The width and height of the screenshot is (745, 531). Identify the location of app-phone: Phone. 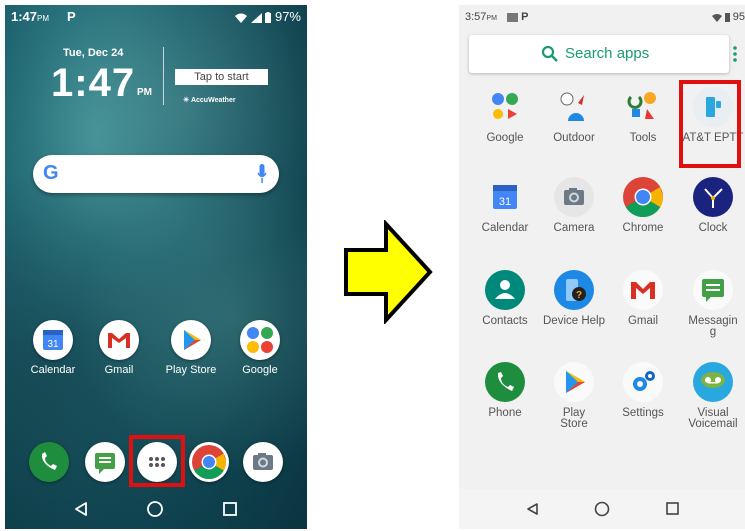
(505, 390).